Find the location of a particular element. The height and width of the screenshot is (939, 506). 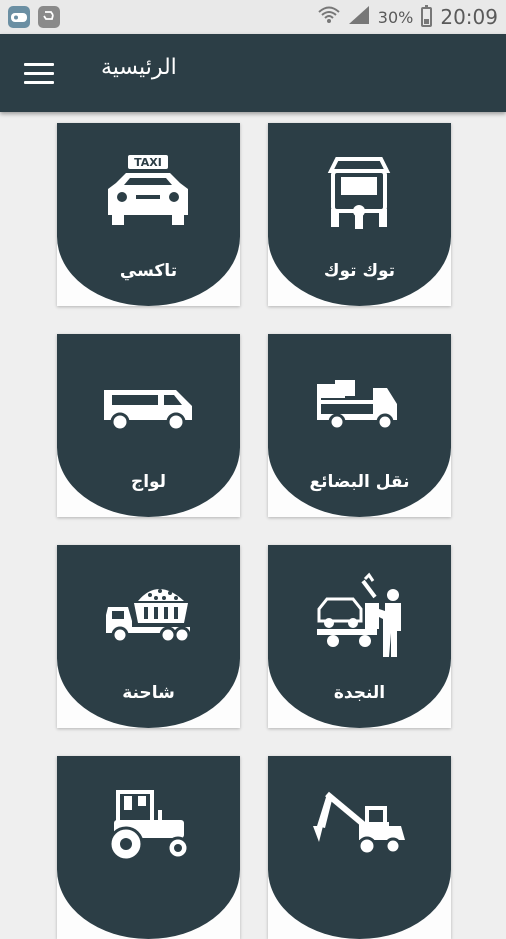

service-card-tuk-tuk: توك توك is located at coordinates (359, 214).